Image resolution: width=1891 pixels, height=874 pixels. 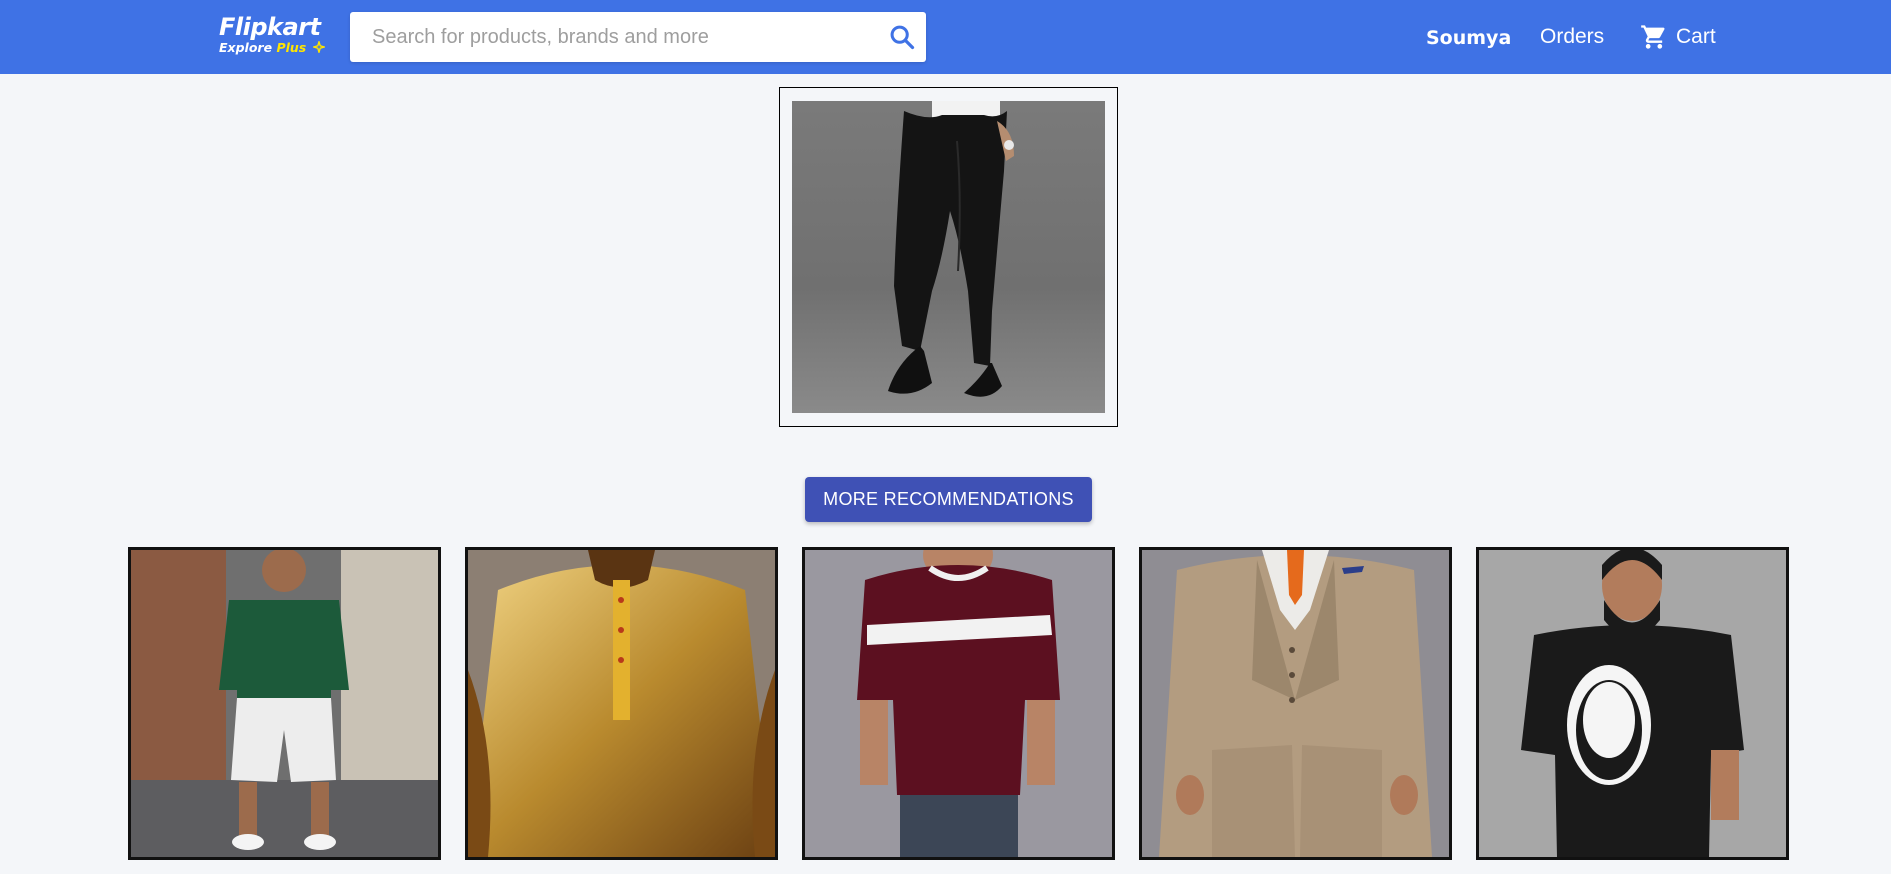 I want to click on cart-icon, so click(x=1653, y=37).